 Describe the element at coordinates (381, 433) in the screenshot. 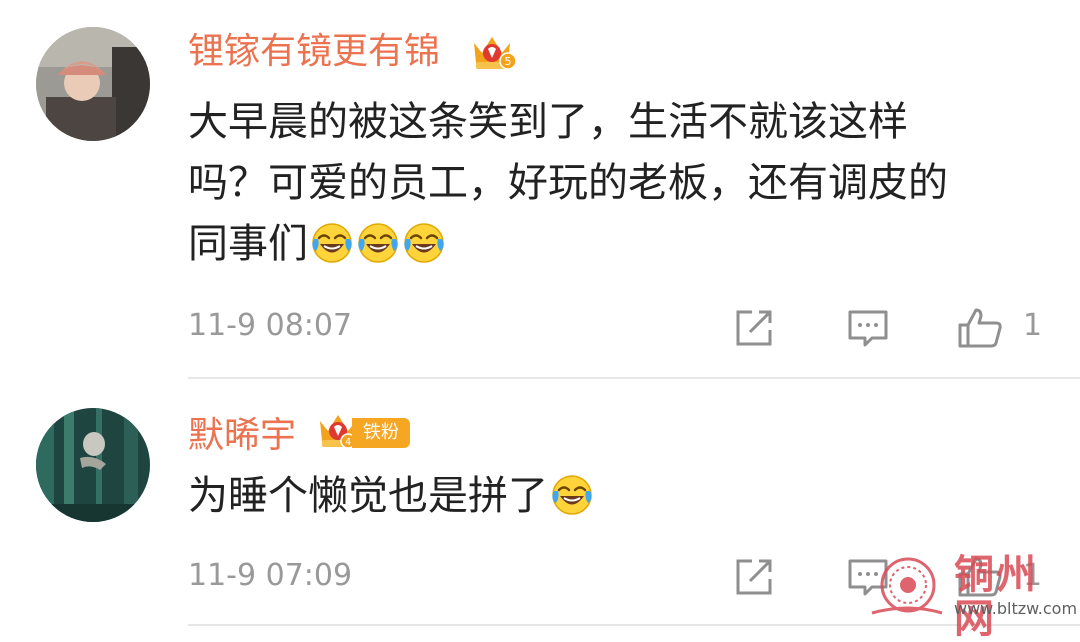

I see `fan-tag: 铁粉` at that location.